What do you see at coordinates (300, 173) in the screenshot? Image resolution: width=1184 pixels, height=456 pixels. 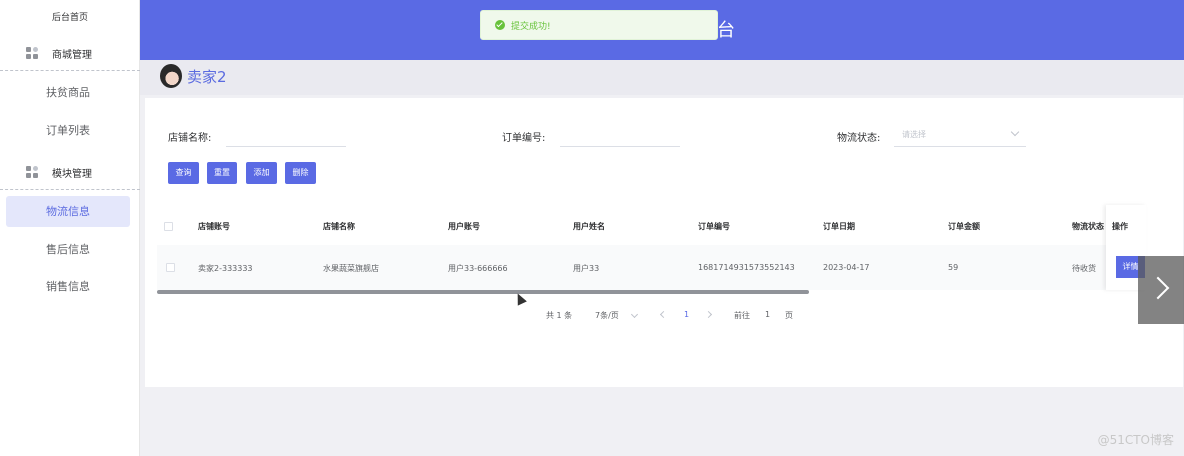 I see `delete-button: 删除` at bounding box center [300, 173].